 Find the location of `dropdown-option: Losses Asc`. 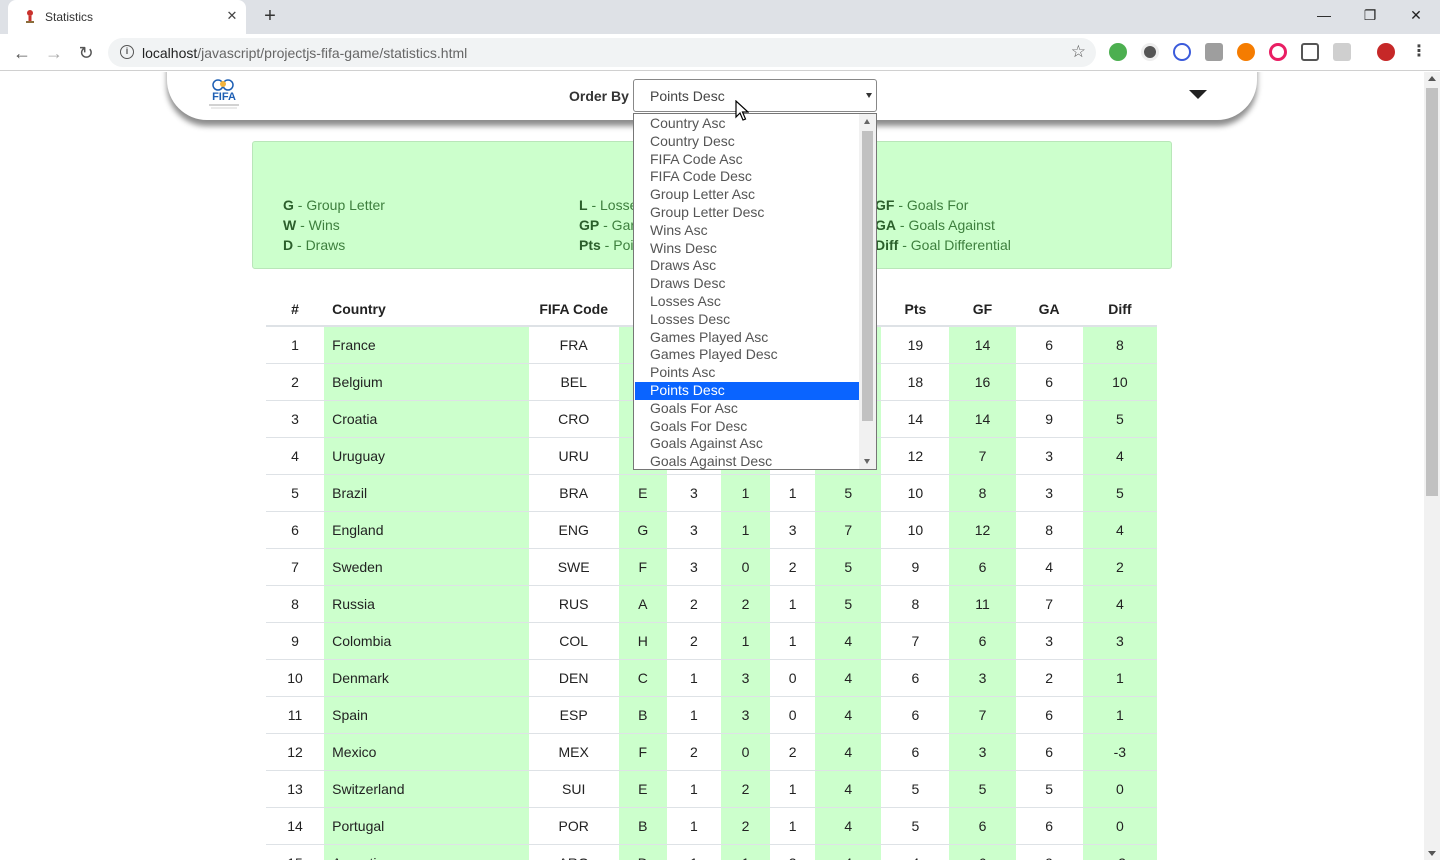

dropdown-option: Losses Asc is located at coordinates (747, 302).